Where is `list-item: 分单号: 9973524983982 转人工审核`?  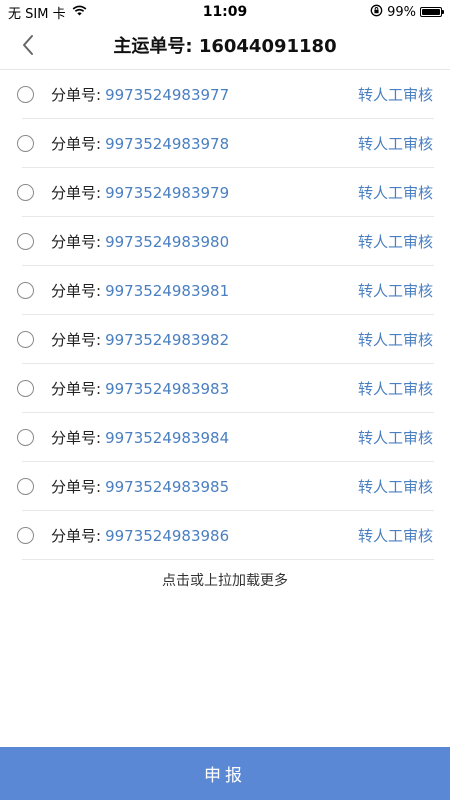 list-item: 分单号: 9973524983982 转人工审核 is located at coordinates (225, 339).